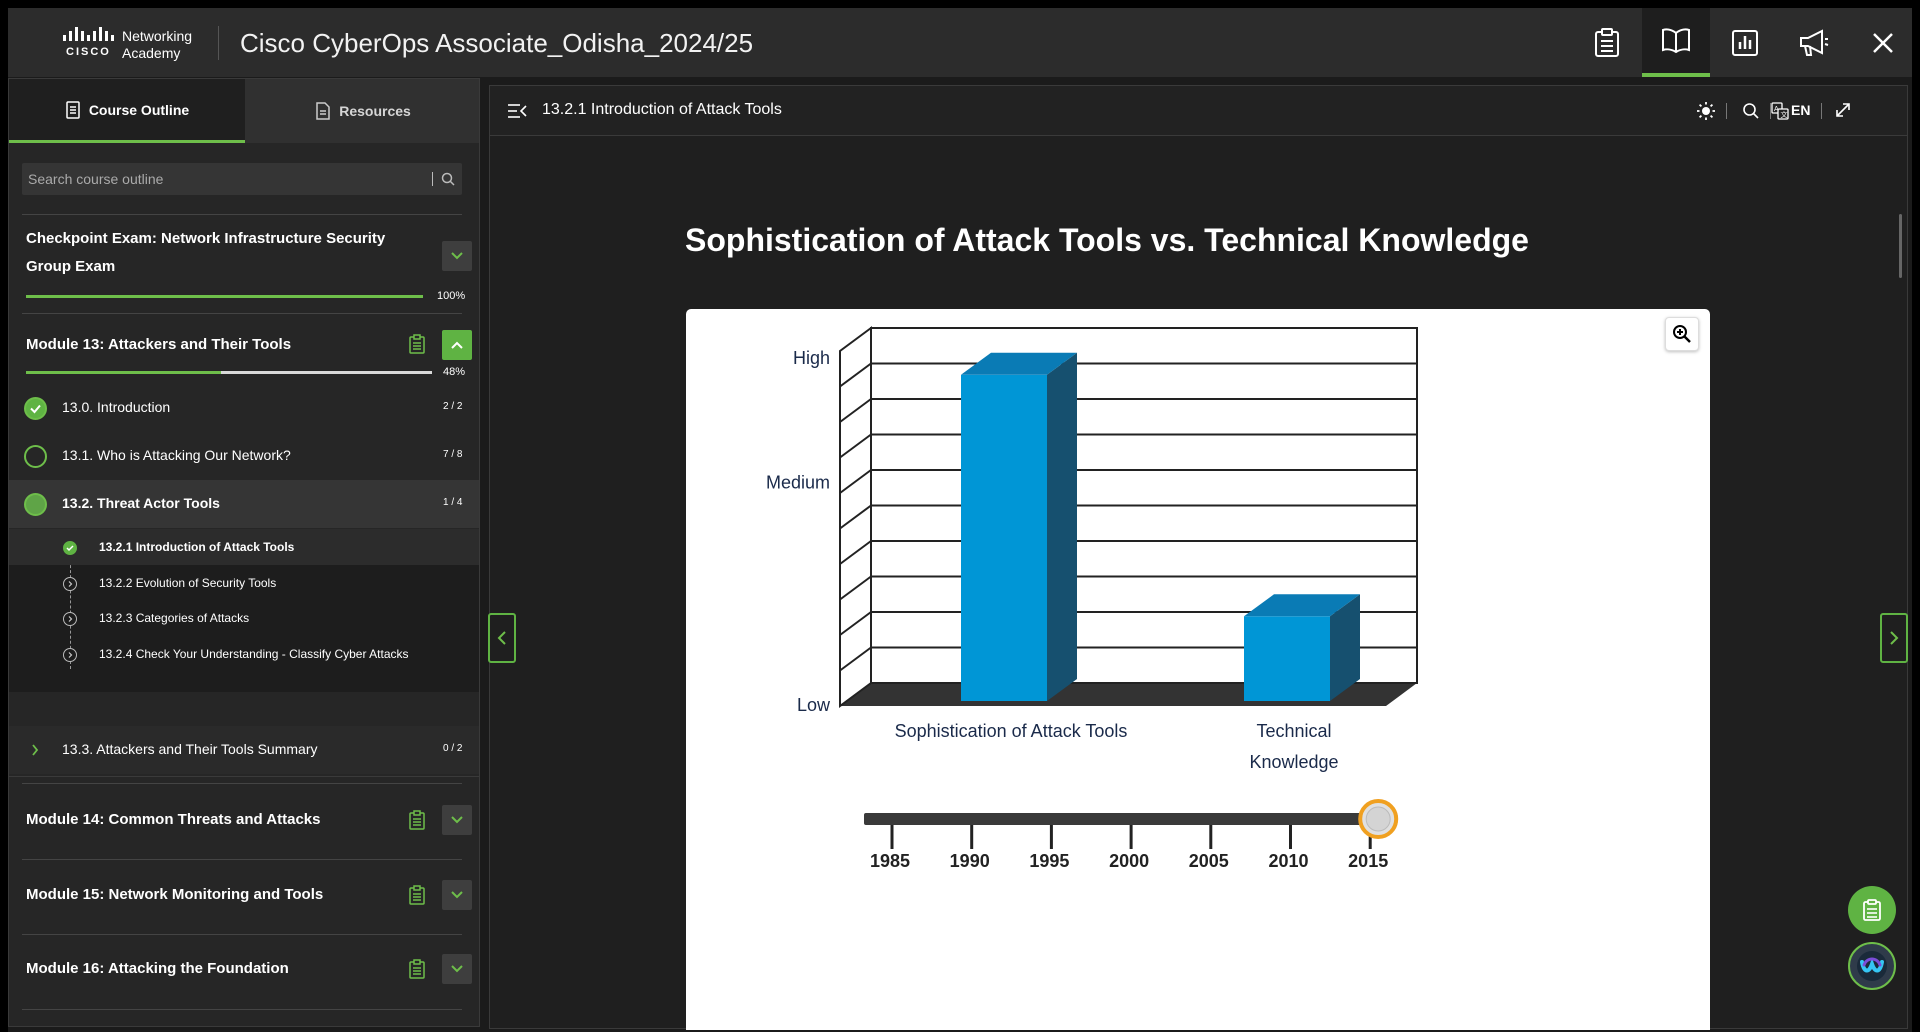 Image resolution: width=1920 pixels, height=1032 pixels. I want to click on subtopic-13-2-1: 13.2.1 Introduction of Attack Tools, so click(244, 547).